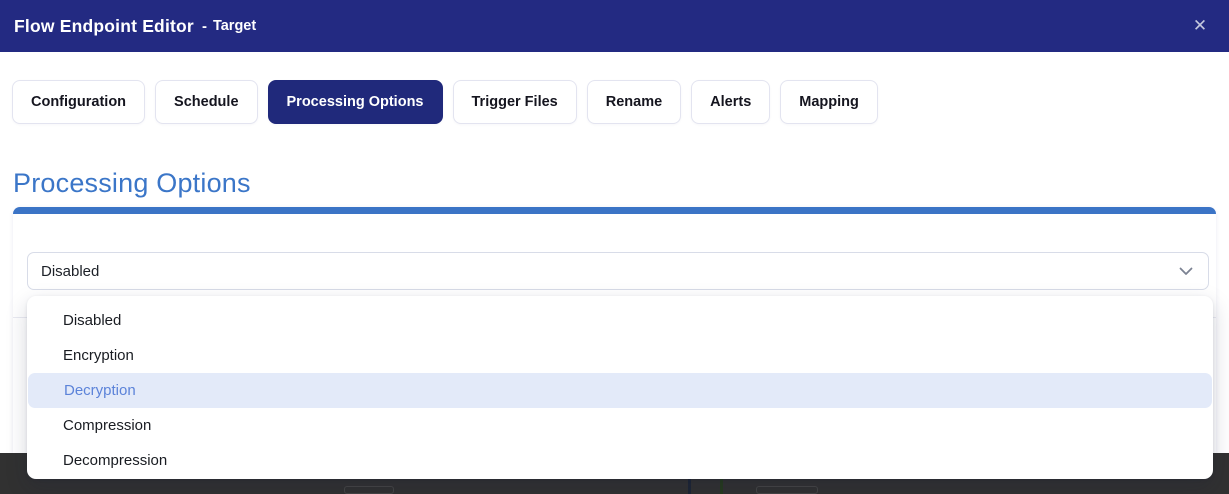 This screenshot has height=494, width=1229. I want to click on tab-alerts: Alerts, so click(731, 102).